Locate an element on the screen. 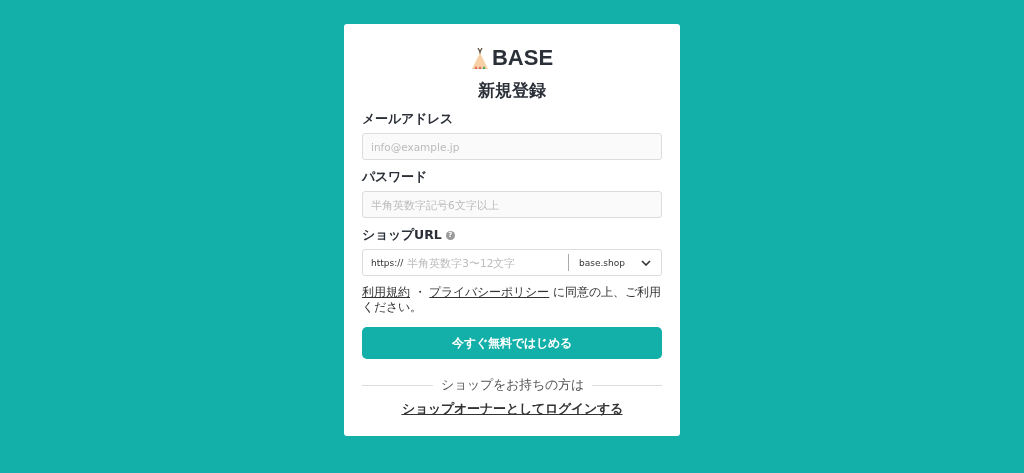 Image resolution: width=1024 pixels, height=473 pixels. logo-text: BASE is located at coordinates (522, 58).